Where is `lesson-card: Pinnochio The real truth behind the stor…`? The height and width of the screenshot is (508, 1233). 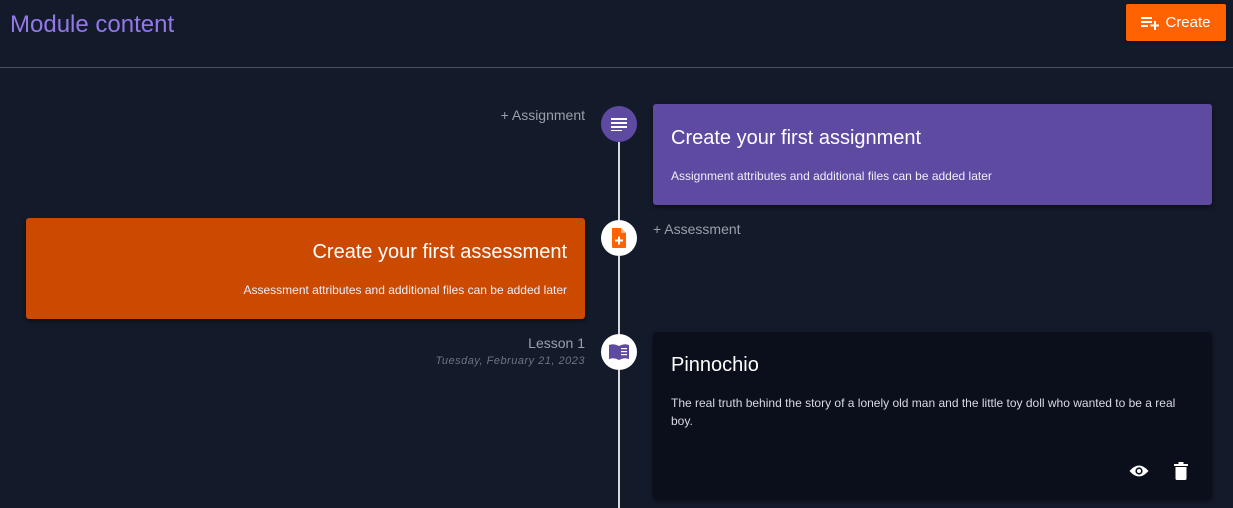
lesson-card: Pinnochio The real truth behind the stor… is located at coordinates (932, 415).